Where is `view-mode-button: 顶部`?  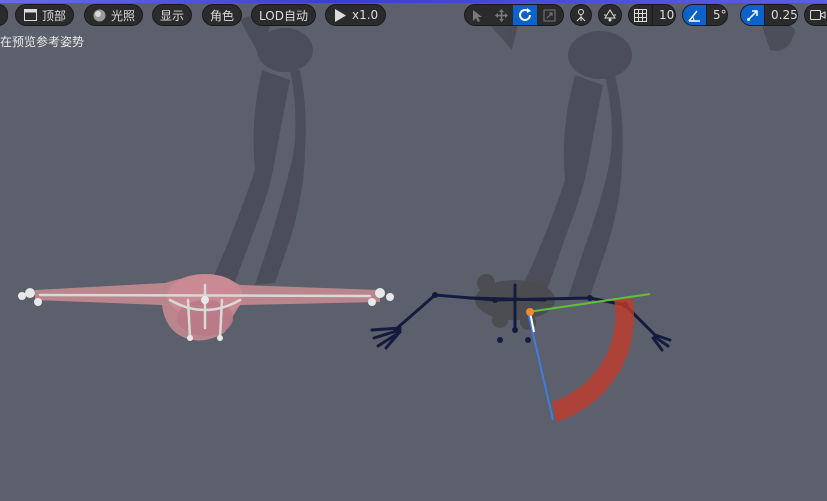
view-mode-button: 顶部 is located at coordinates (45, 15).